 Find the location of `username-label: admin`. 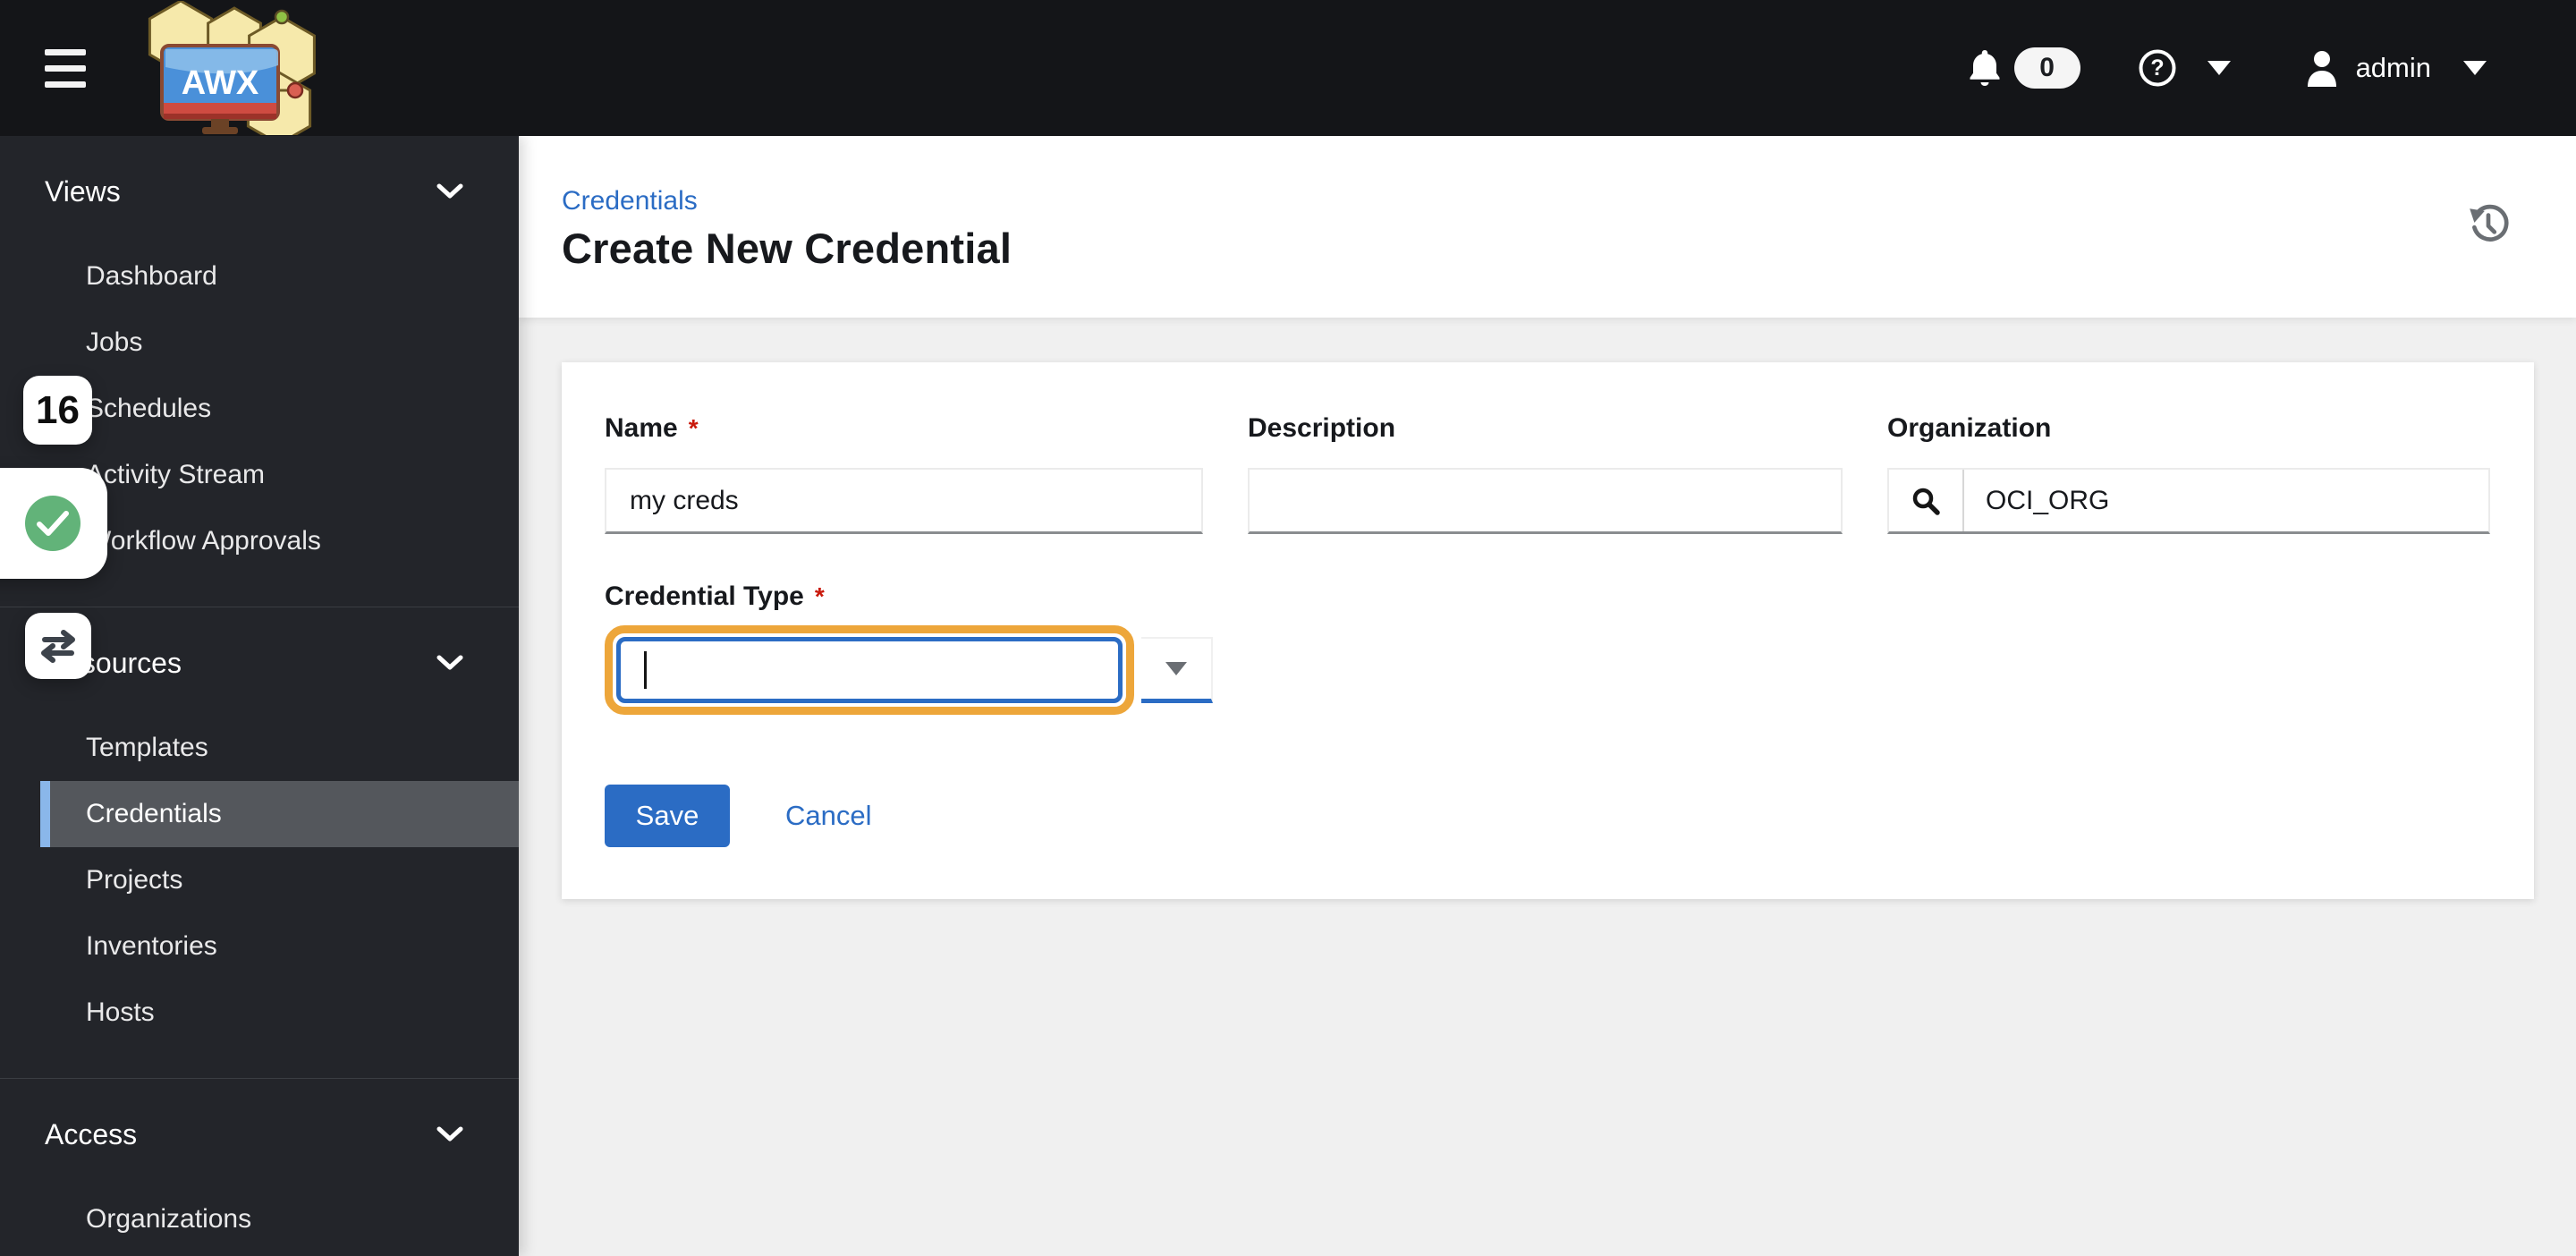

username-label: admin is located at coordinates (2393, 68).